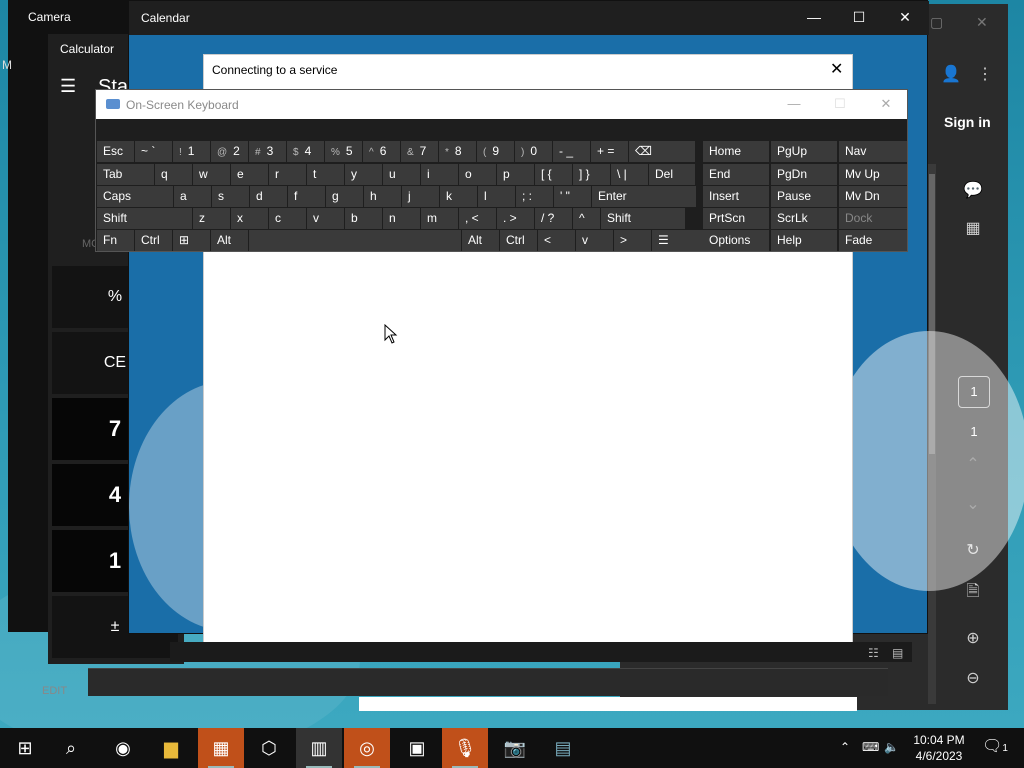  Describe the element at coordinates (401, 174) in the screenshot. I see `key-r2-7: u` at that location.